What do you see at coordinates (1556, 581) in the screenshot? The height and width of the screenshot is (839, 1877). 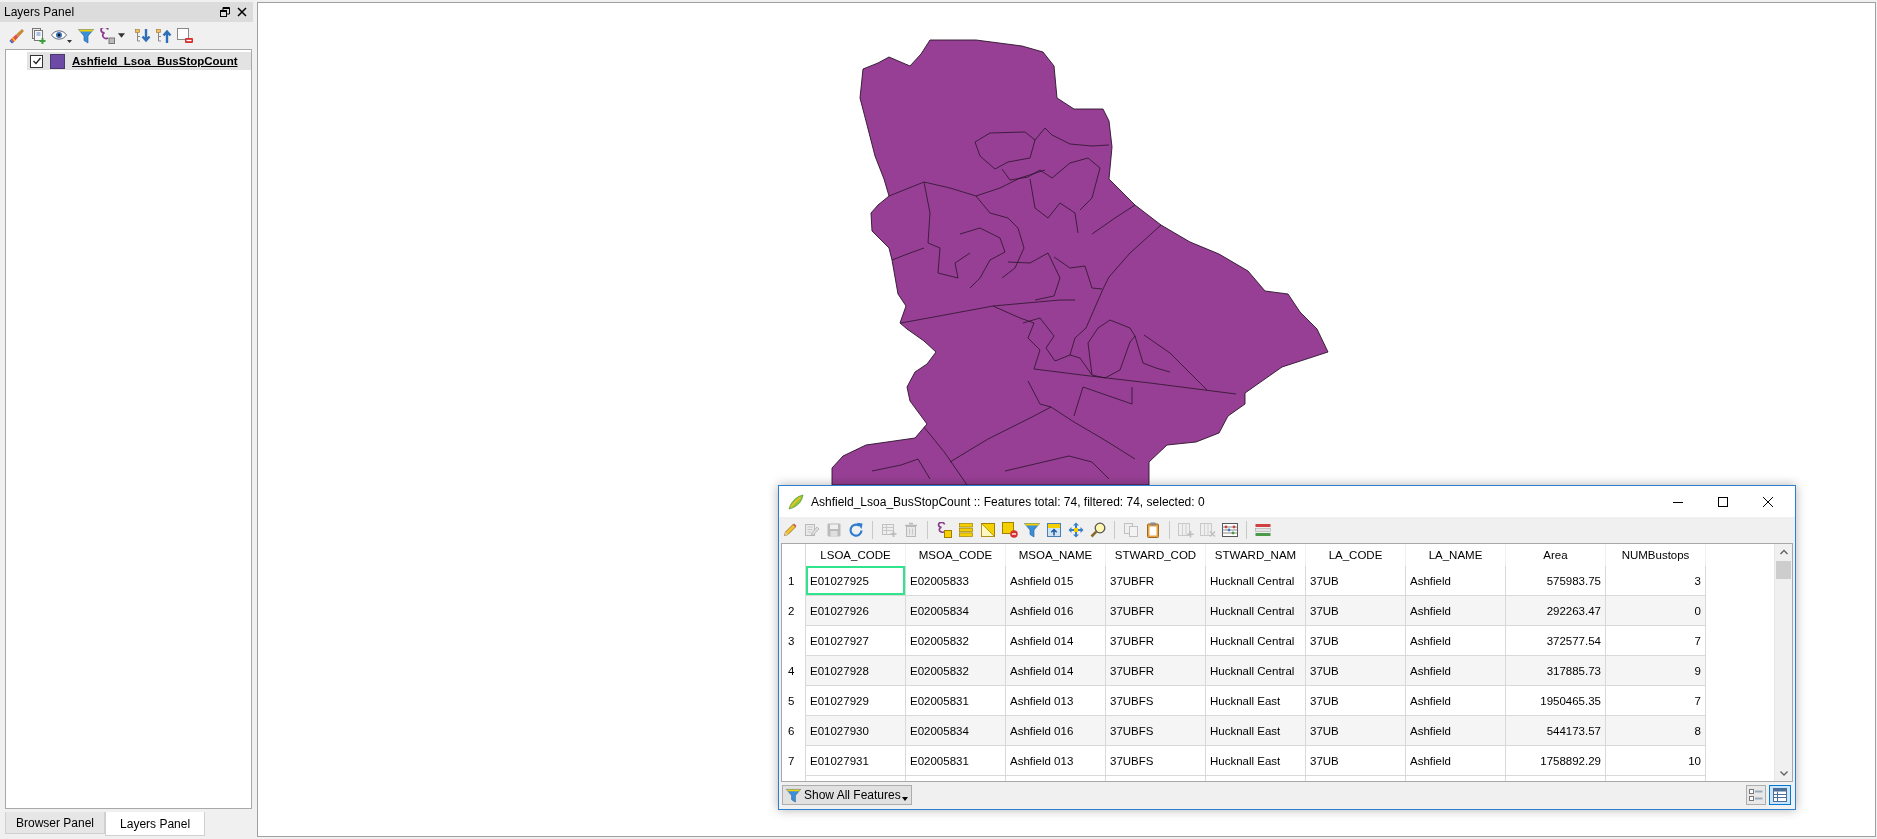 I see `table-cell: 575983.75` at bounding box center [1556, 581].